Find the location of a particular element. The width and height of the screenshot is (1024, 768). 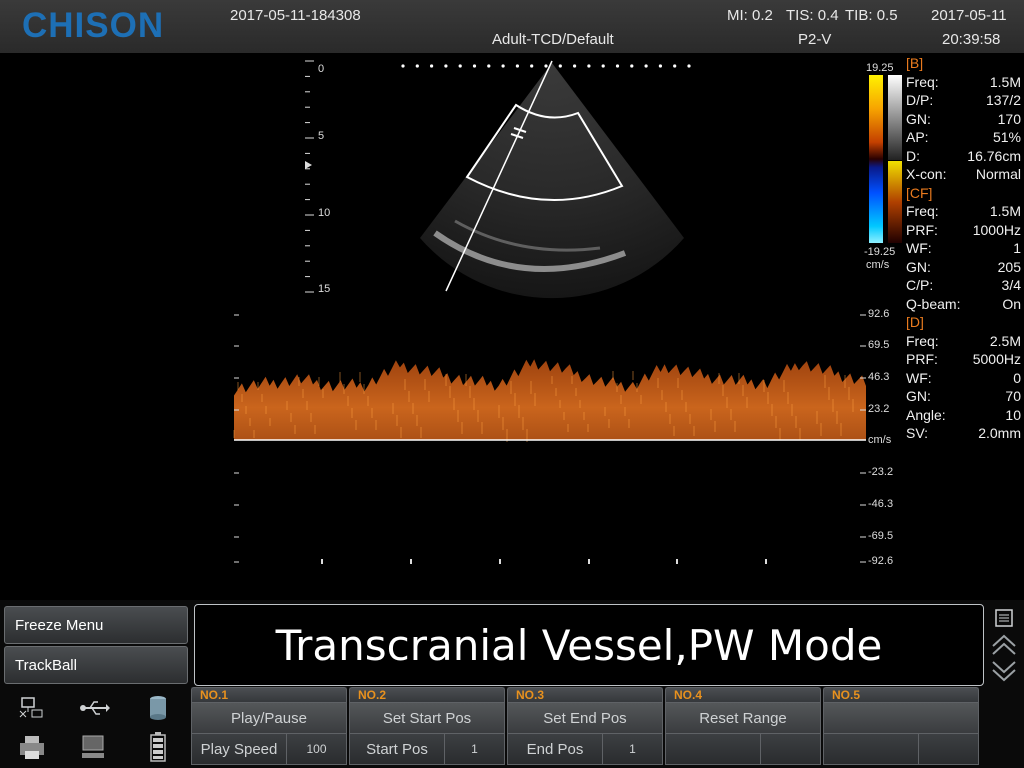

knob-adjust: End Pos 1 is located at coordinates (585, 749).